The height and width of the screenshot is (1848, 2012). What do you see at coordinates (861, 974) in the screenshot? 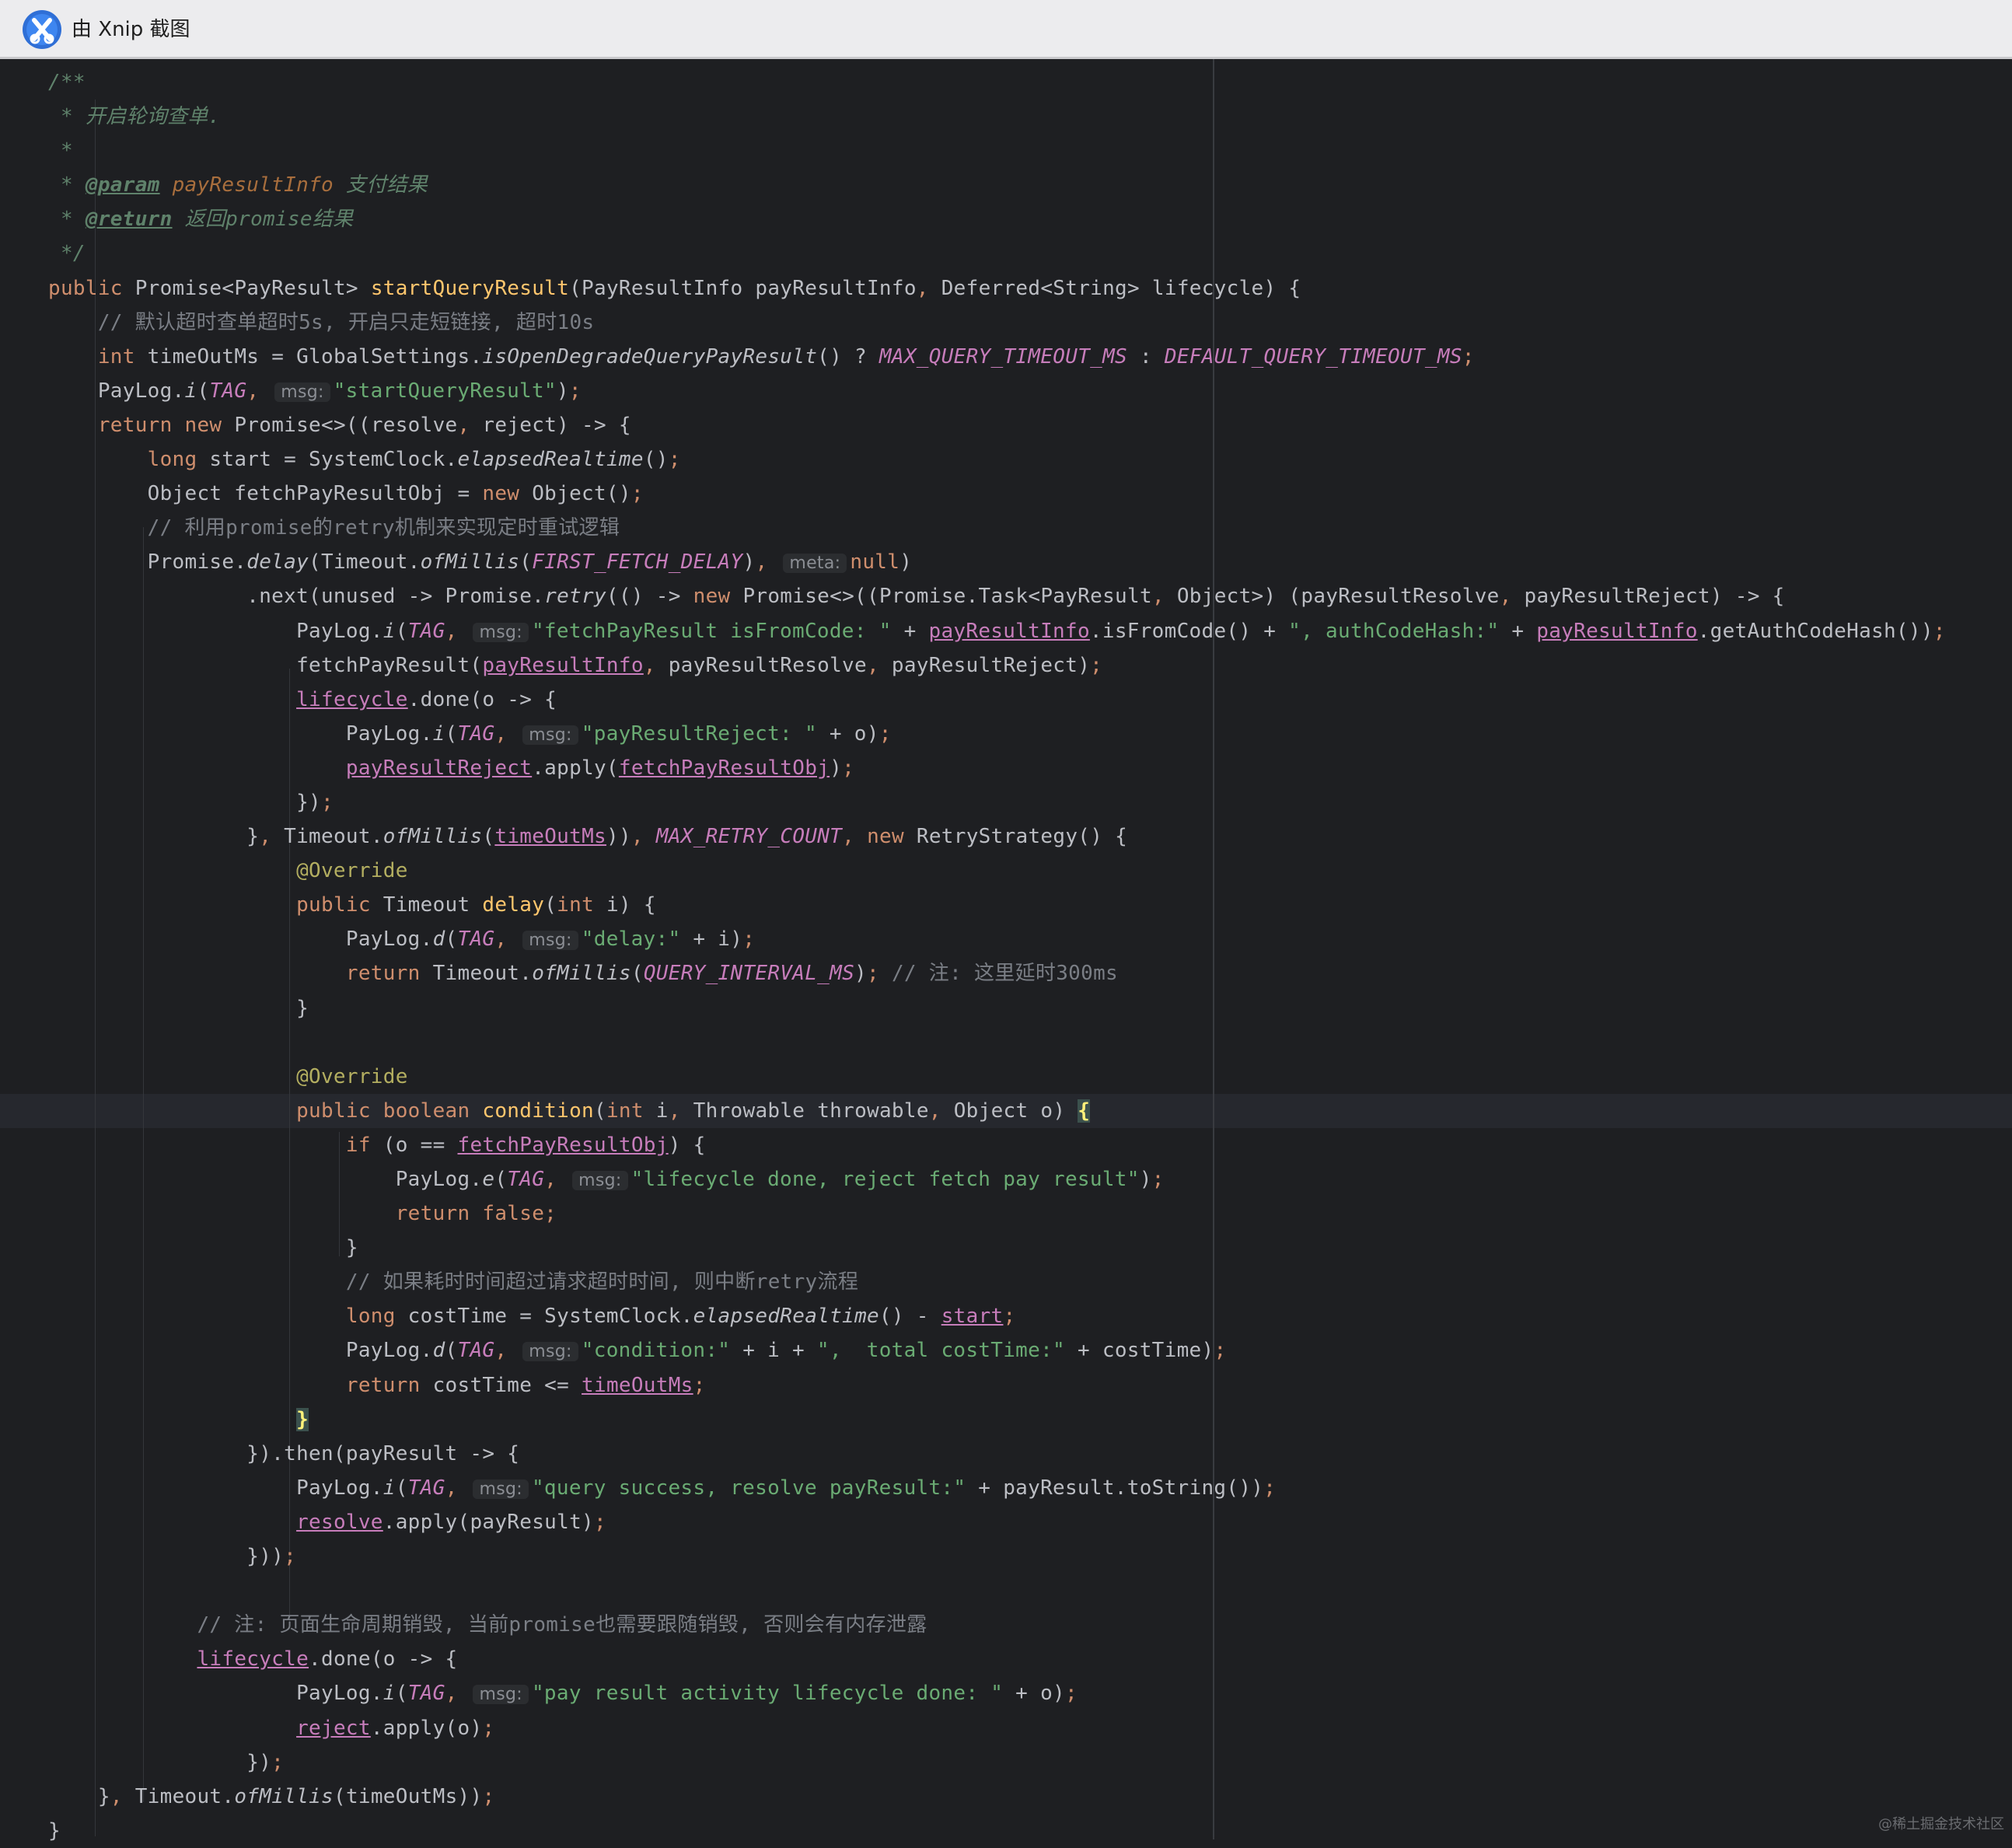
I see `code-text: )` at bounding box center [861, 974].